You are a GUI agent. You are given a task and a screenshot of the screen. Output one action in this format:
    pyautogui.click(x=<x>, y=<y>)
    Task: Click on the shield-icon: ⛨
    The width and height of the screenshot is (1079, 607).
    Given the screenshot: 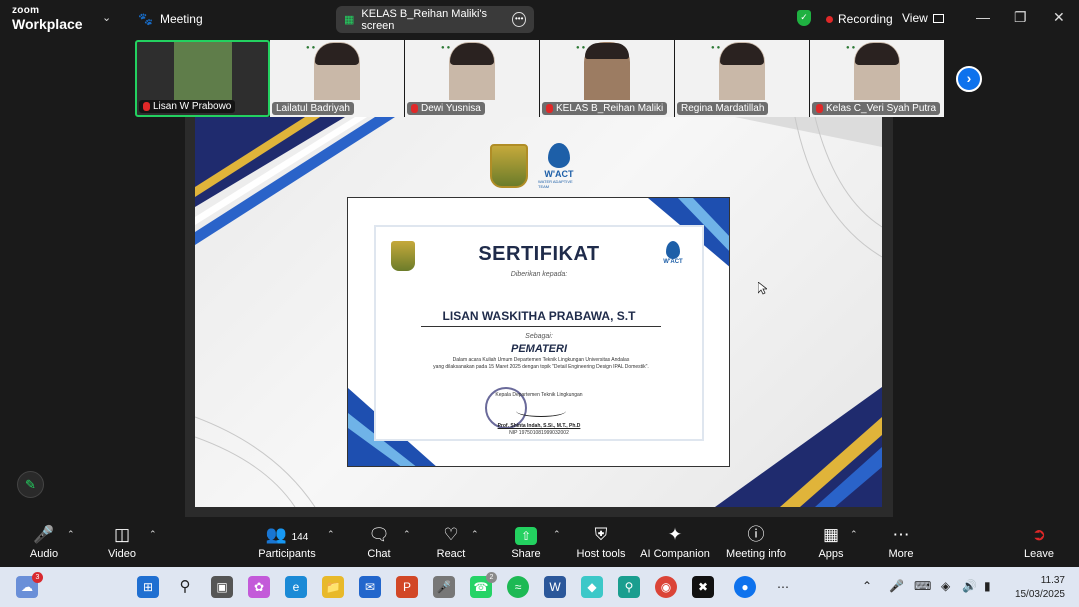 What is the action you would take?
    pyautogui.click(x=601, y=534)
    